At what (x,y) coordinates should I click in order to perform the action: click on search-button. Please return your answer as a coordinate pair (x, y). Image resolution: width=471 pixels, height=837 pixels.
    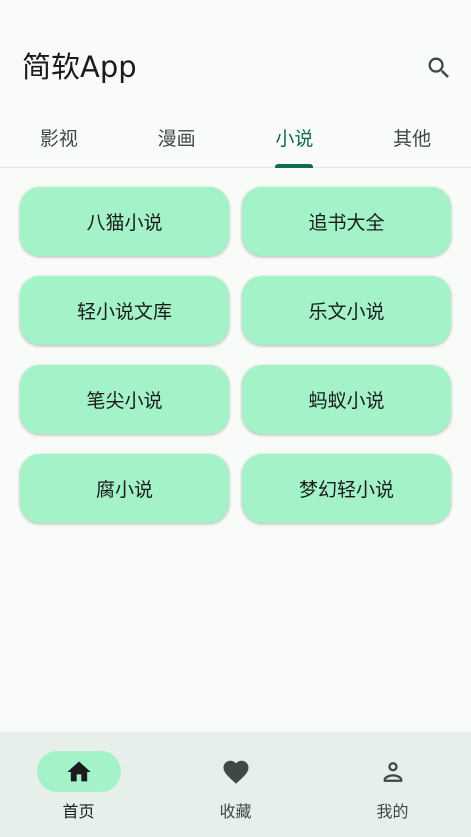
    Looking at the image, I should click on (439, 68).